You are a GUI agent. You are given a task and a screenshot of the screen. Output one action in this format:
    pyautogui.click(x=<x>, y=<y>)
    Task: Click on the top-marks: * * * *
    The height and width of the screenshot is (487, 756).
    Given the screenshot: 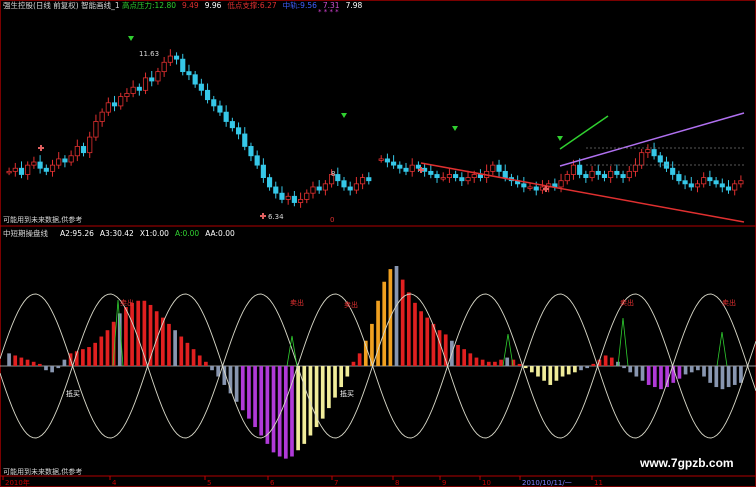 What is the action you would take?
    pyautogui.click(x=328, y=12)
    